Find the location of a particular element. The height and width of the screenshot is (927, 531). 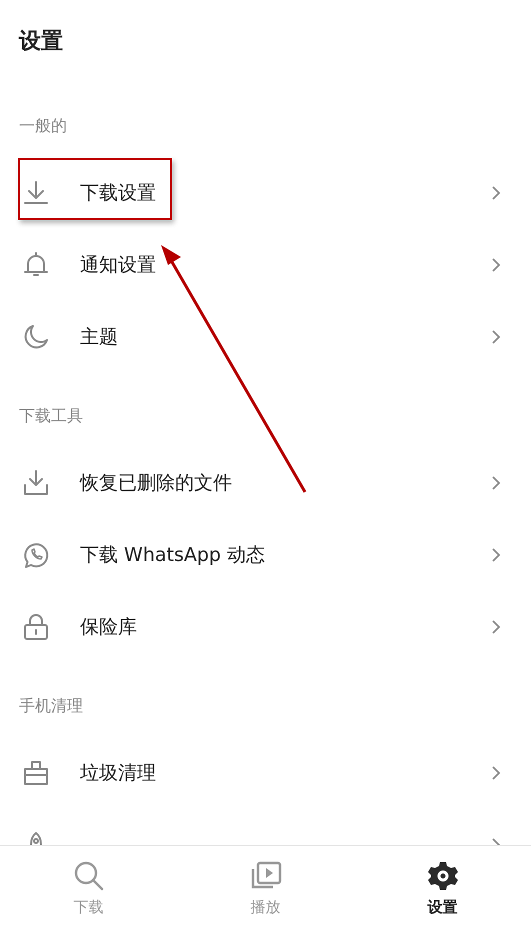

section-label: 一般的 is located at coordinates (43, 126).